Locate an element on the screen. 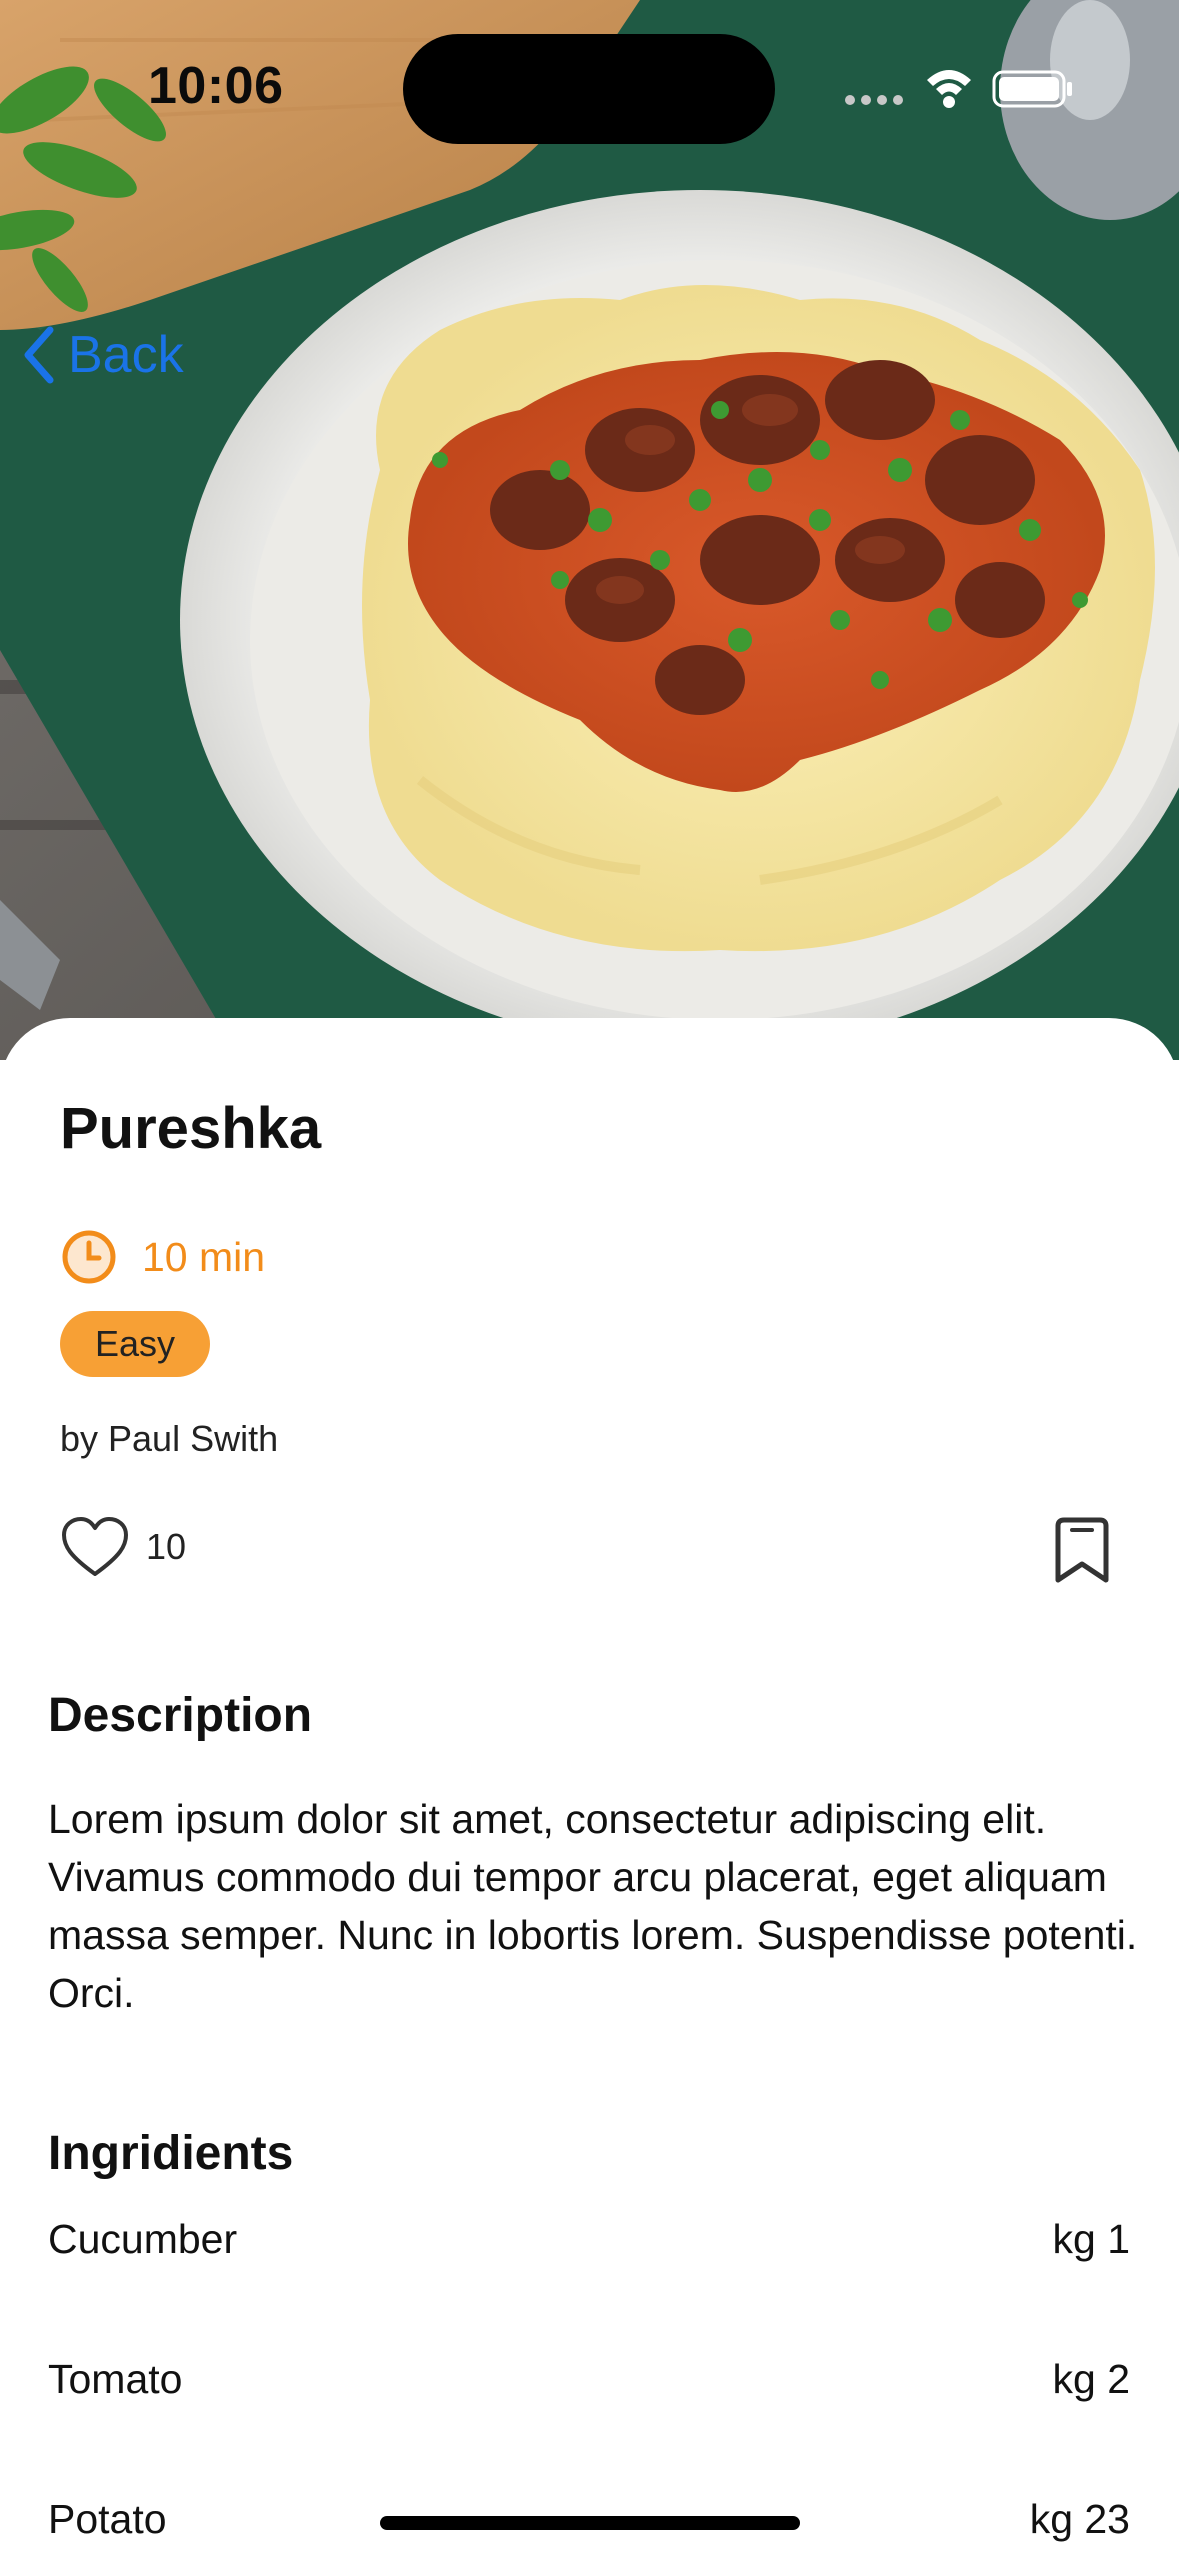  like-count: 10 is located at coordinates (166, 1546).